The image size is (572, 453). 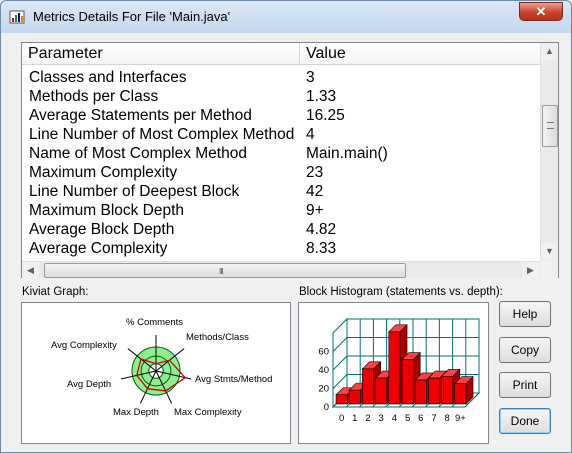 I want to click on histogram-label: Block Histogram (statements vs. depth):, so click(x=401, y=292).